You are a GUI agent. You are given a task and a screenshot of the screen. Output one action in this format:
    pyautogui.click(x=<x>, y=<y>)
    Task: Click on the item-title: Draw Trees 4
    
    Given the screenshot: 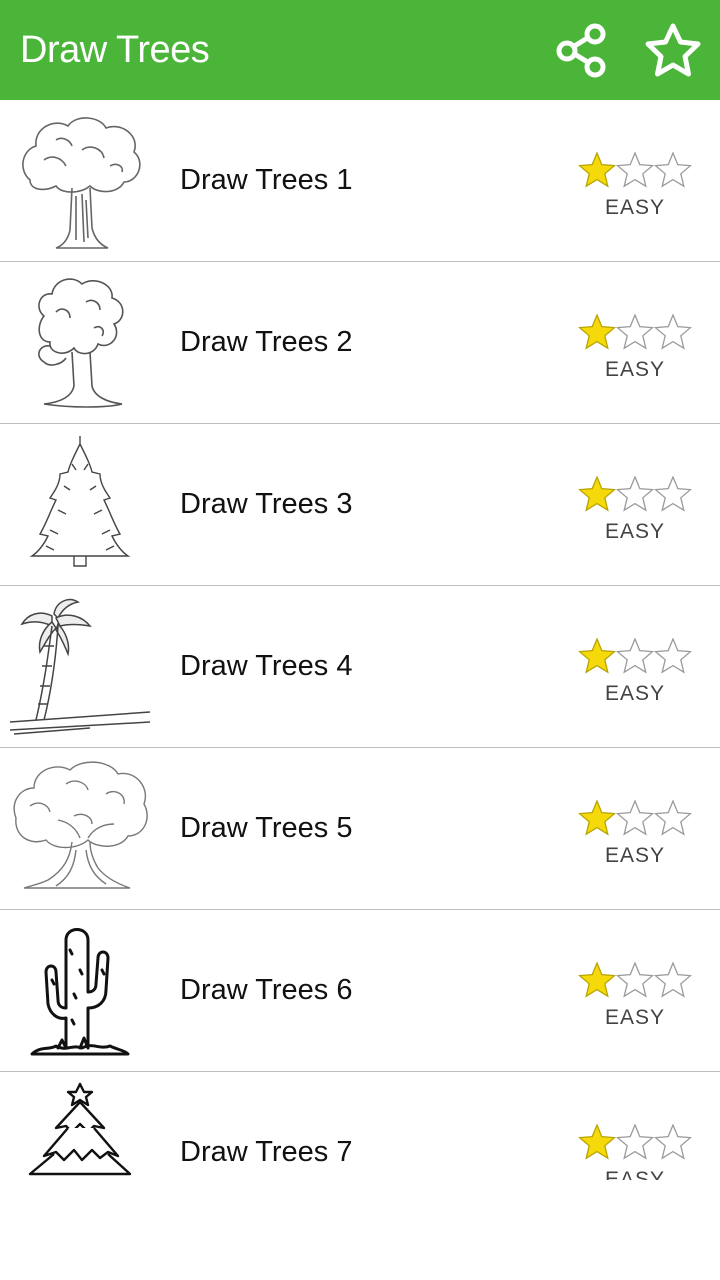 What is the action you would take?
    pyautogui.click(x=266, y=666)
    